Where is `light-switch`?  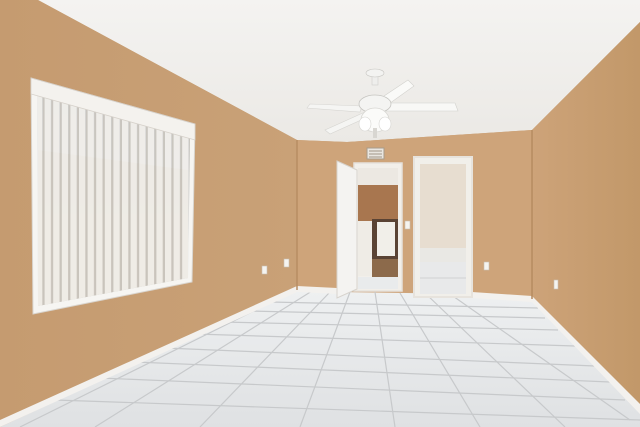 light-switch is located at coordinates (407, 225).